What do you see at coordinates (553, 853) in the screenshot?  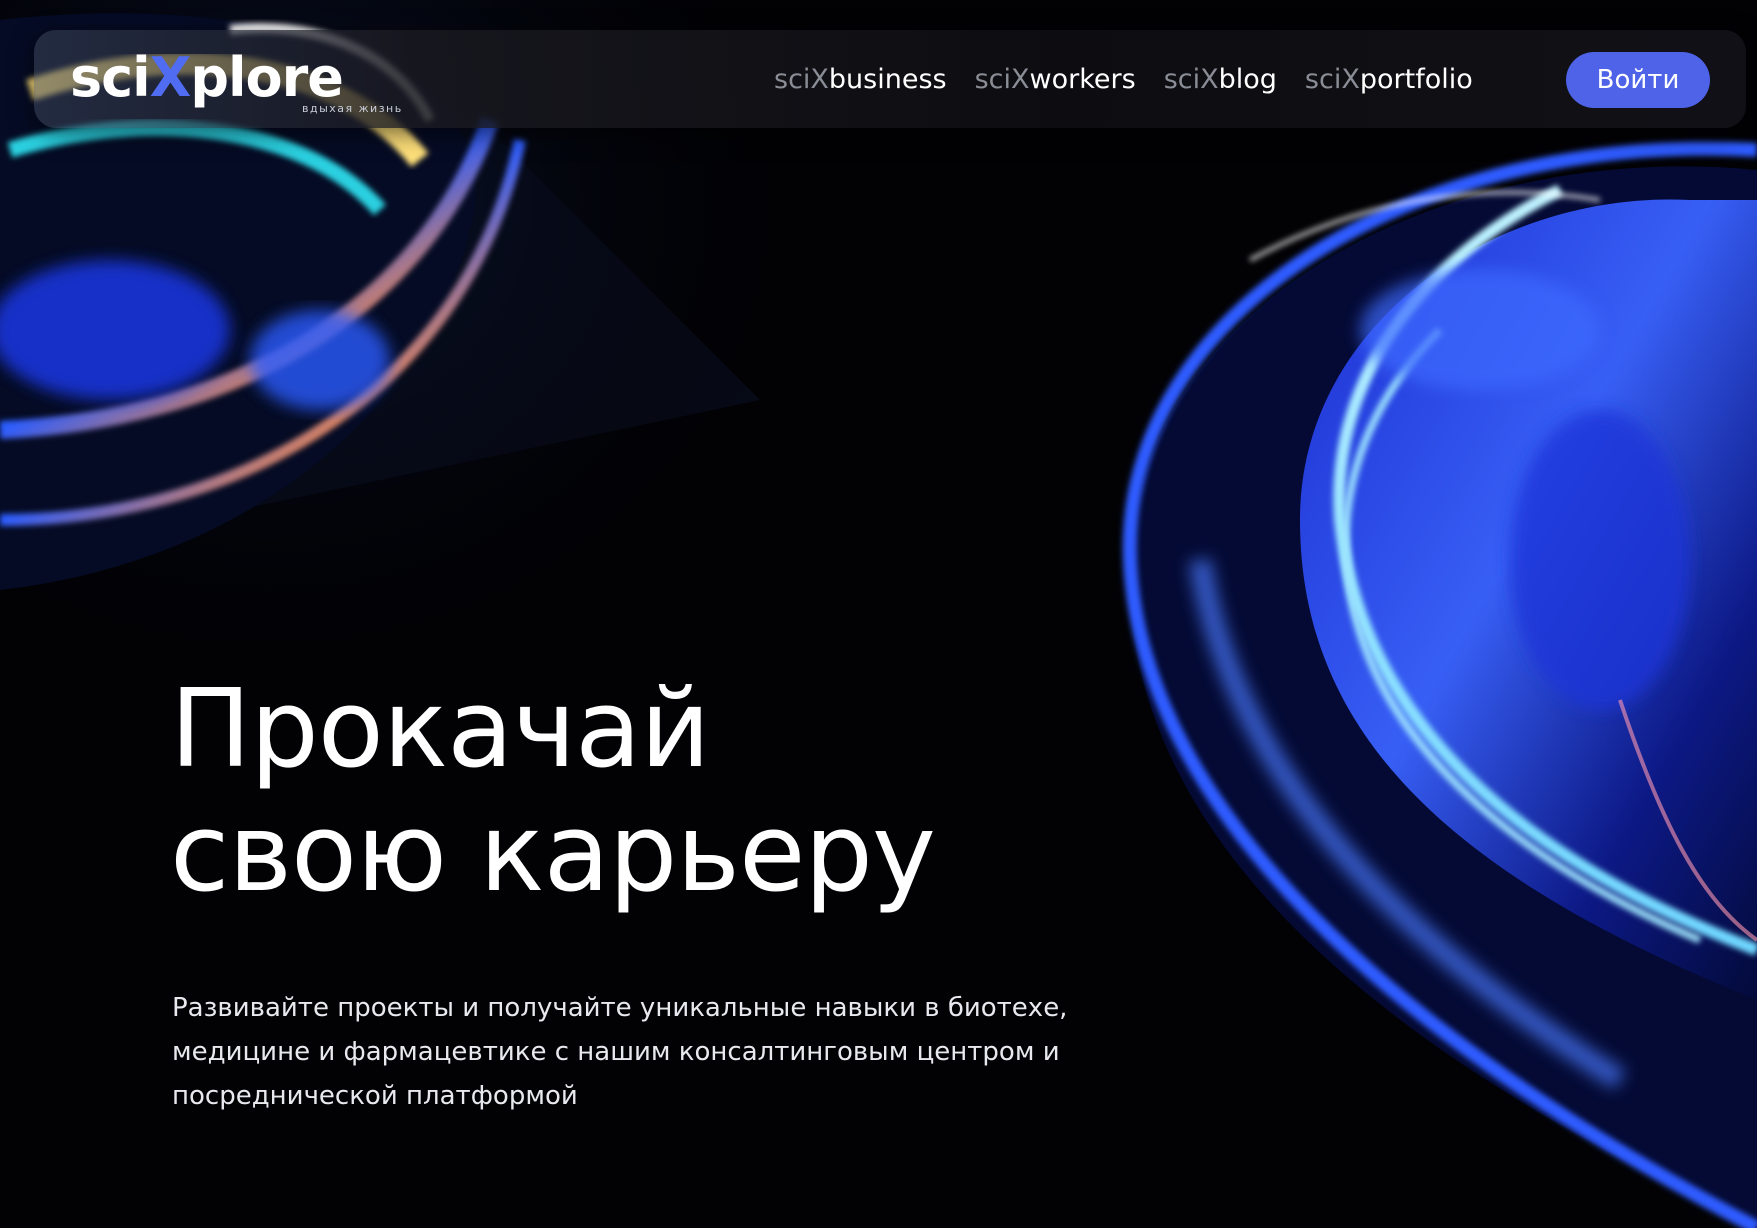 I see `hero-title-line-2: свою карьеру` at bounding box center [553, 853].